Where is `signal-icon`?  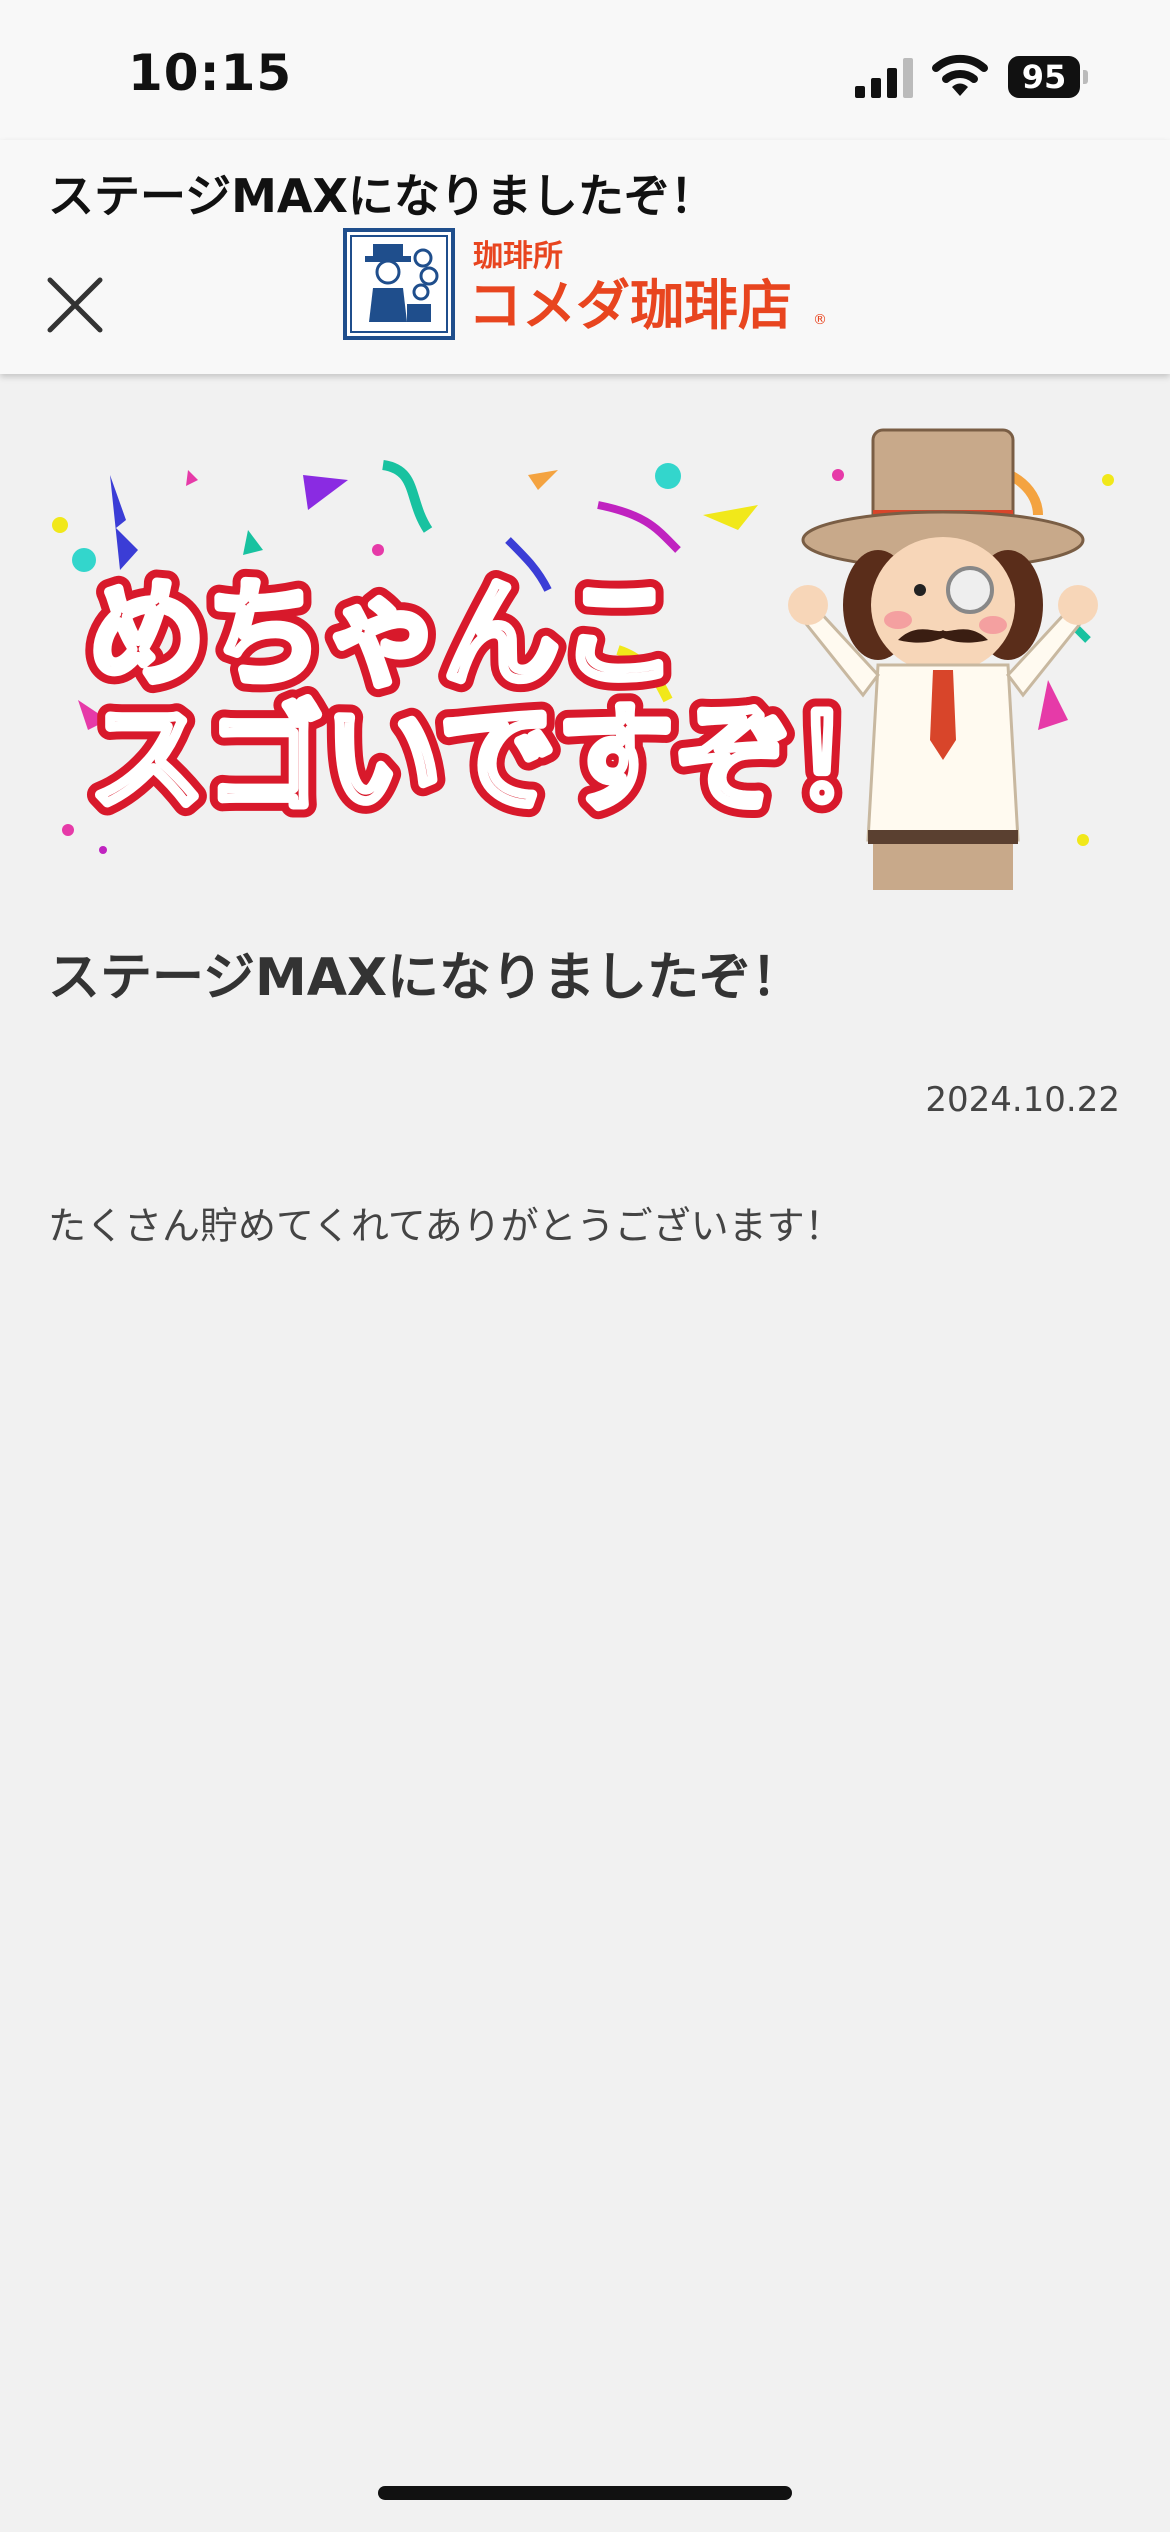 signal-icon is located at coordinates (884, 78).